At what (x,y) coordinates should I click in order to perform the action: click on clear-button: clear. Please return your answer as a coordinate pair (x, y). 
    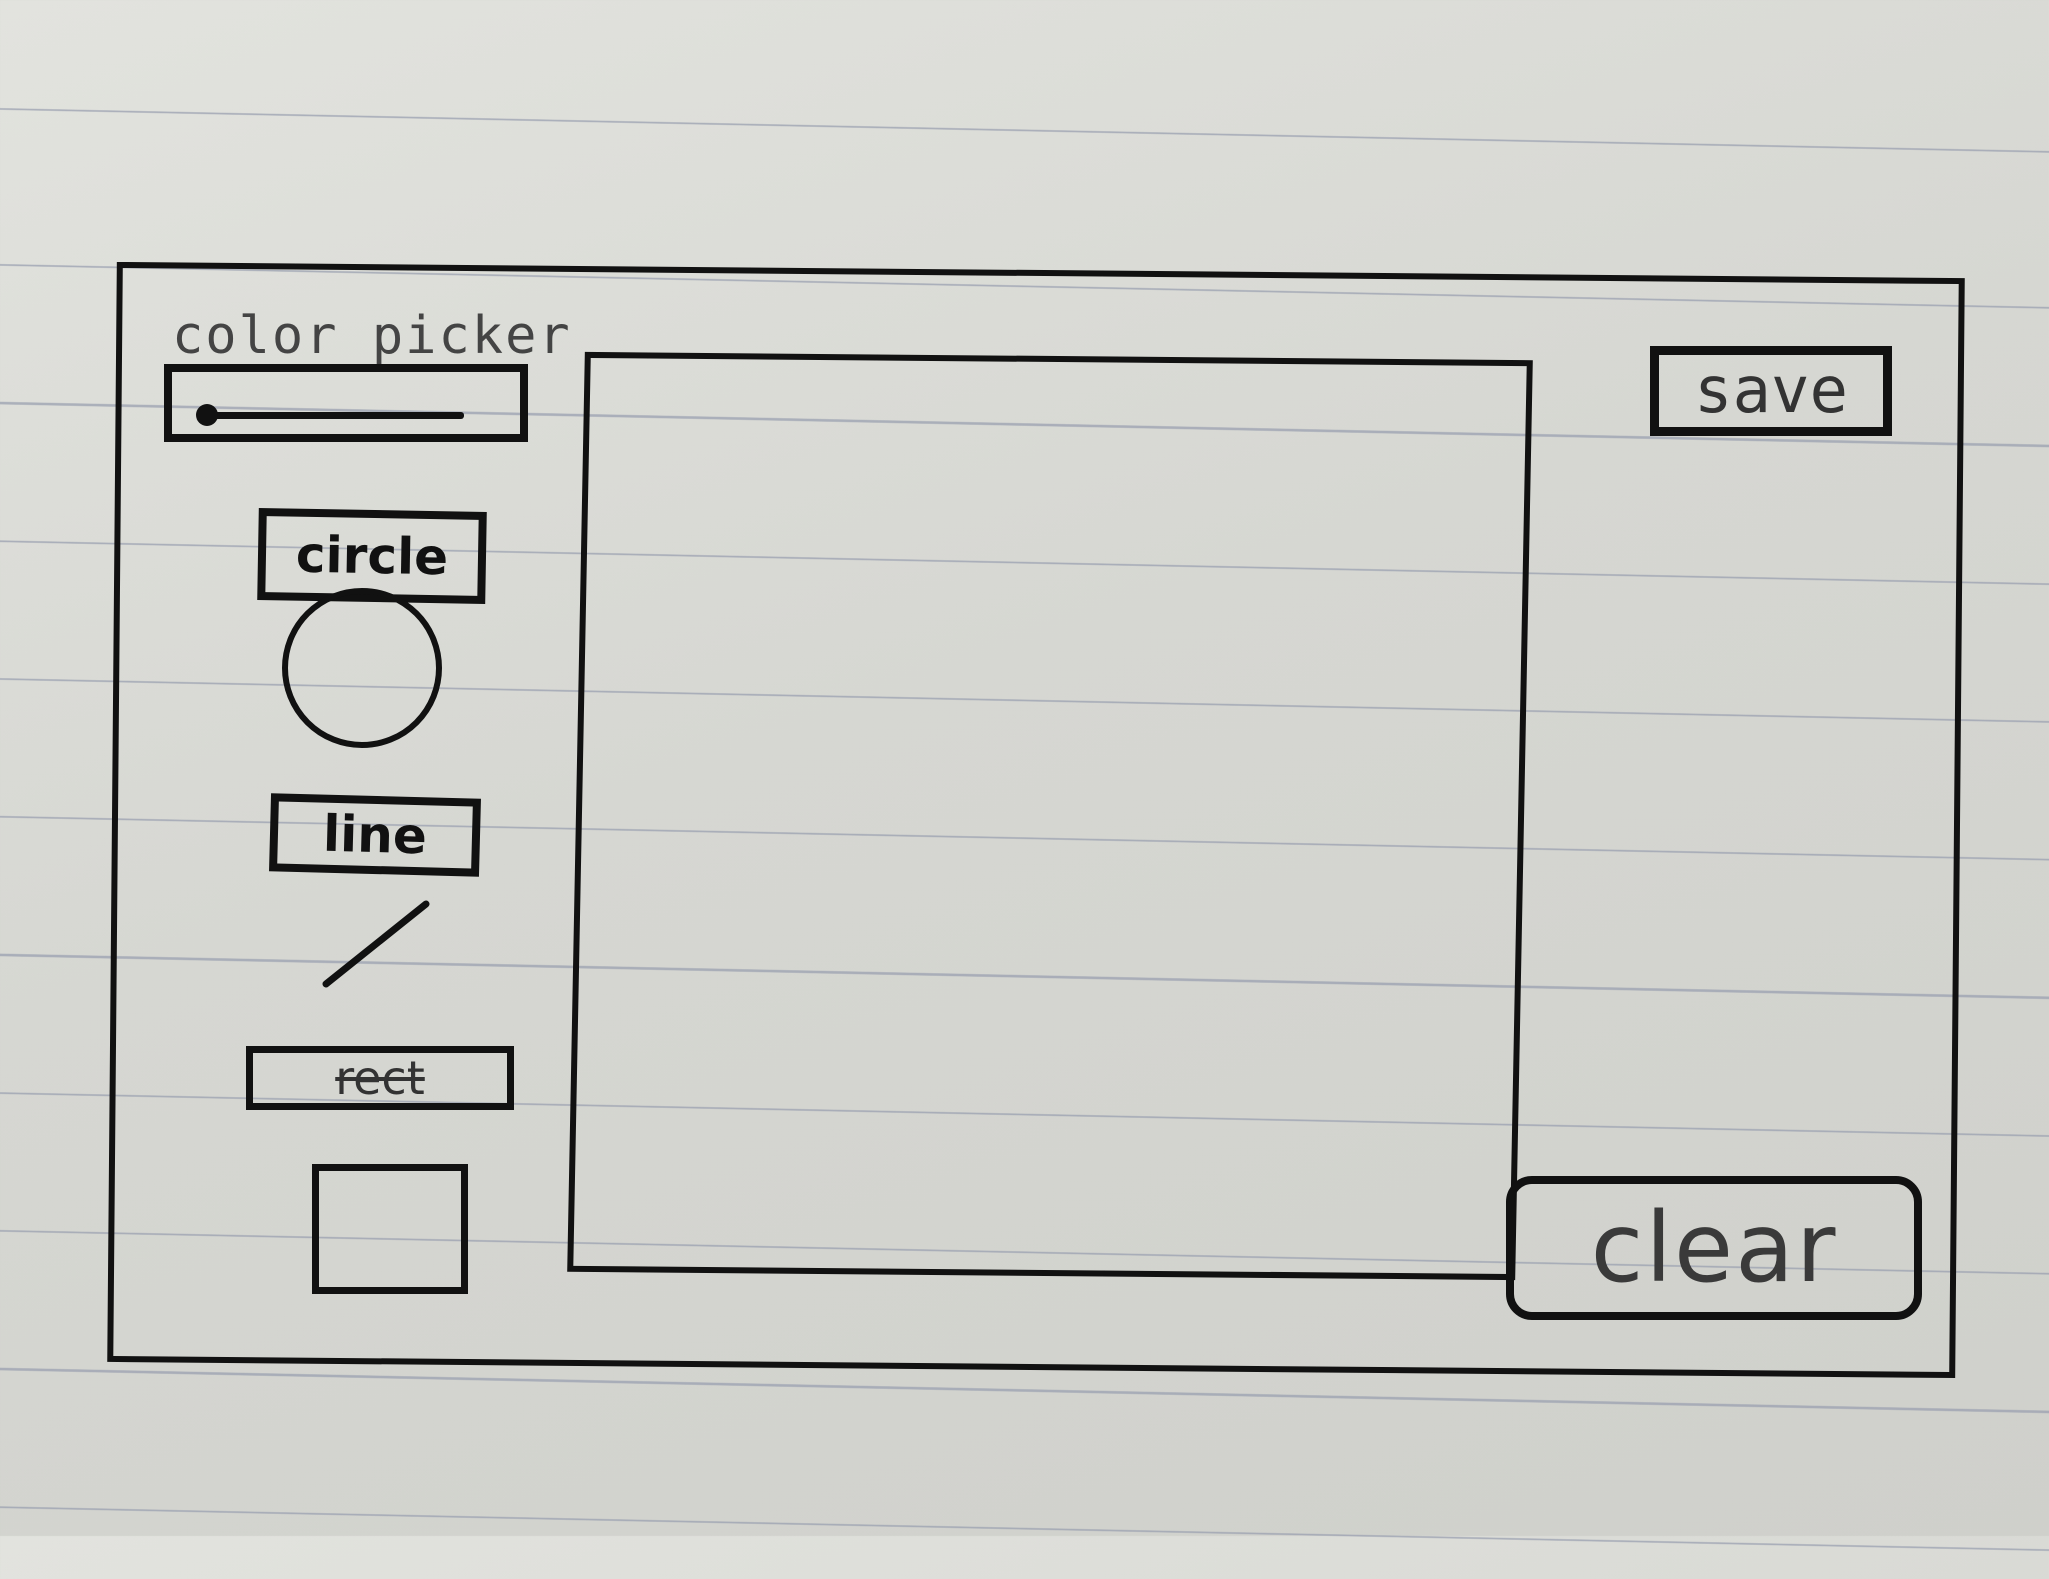
    Looking at the image, I should click on (1714, 1248).